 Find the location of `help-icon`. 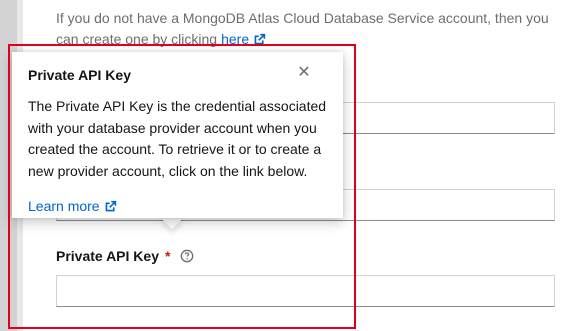

help-icon is located at coordinates (187, 256).